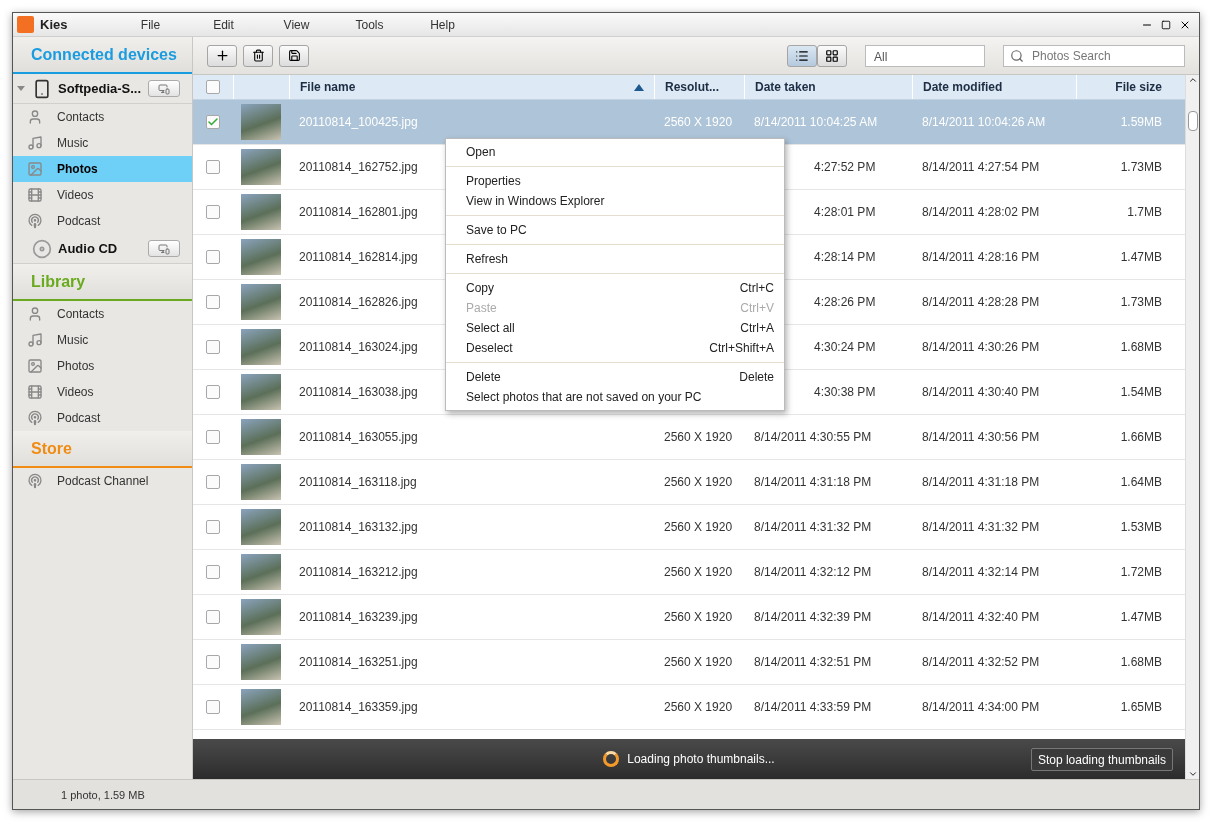  I want to click on date-modified-cell: 8/14/2011 4:30:26 PM, so click(981, 347).